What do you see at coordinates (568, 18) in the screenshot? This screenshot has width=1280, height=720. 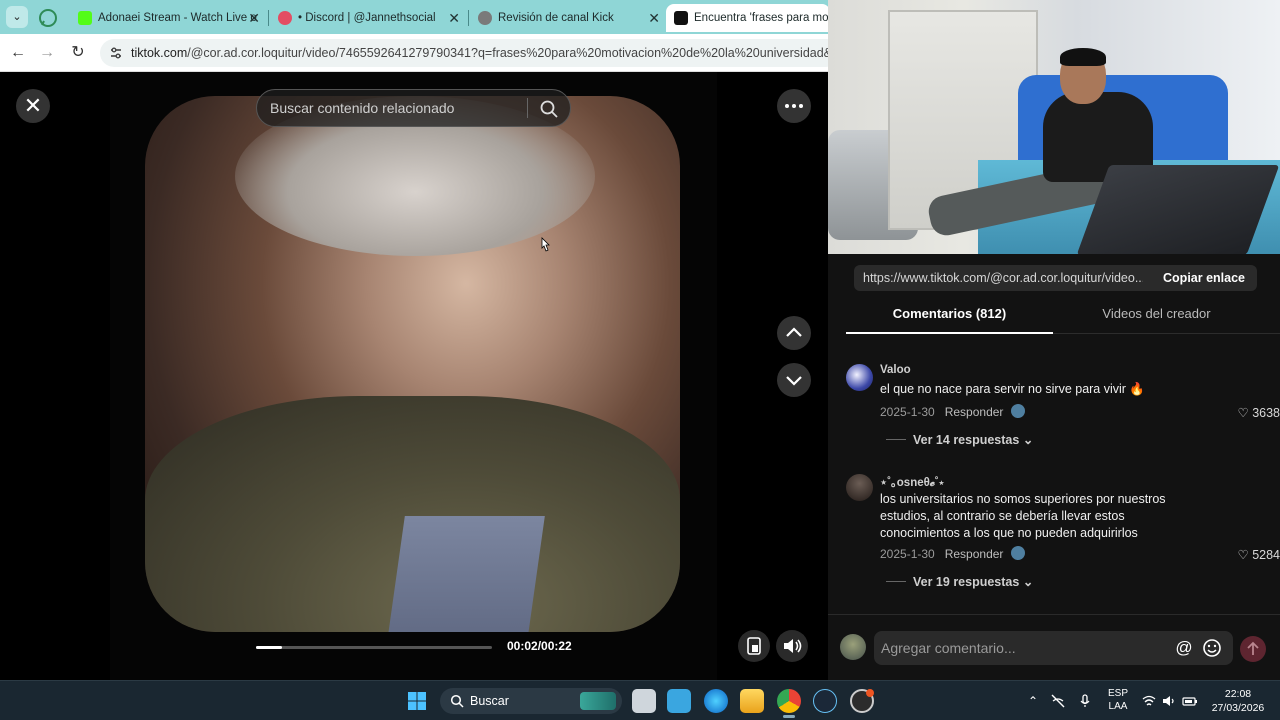 I see `browser-tab-kick-review: Revisión de canal Kick ✕` at bounding box center [568, 18].